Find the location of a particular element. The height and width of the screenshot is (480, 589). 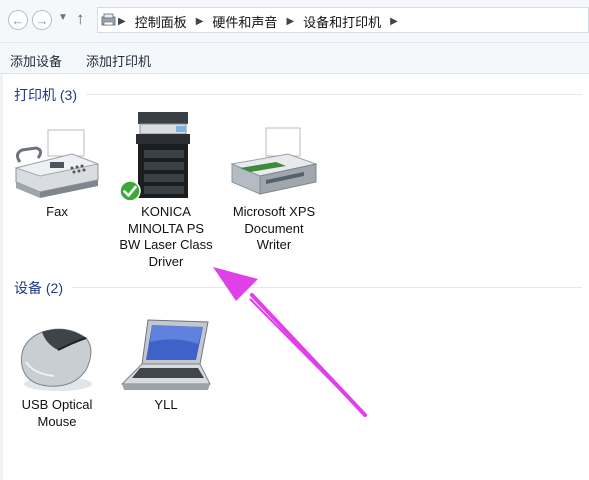

arrow-up-icon: ↑ is located at coordinates (80, 18).